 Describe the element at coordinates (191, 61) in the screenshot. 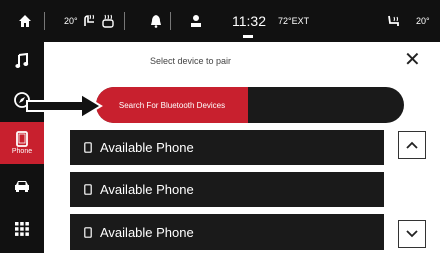

I see `dialog-title: Select device to pair` at that location.